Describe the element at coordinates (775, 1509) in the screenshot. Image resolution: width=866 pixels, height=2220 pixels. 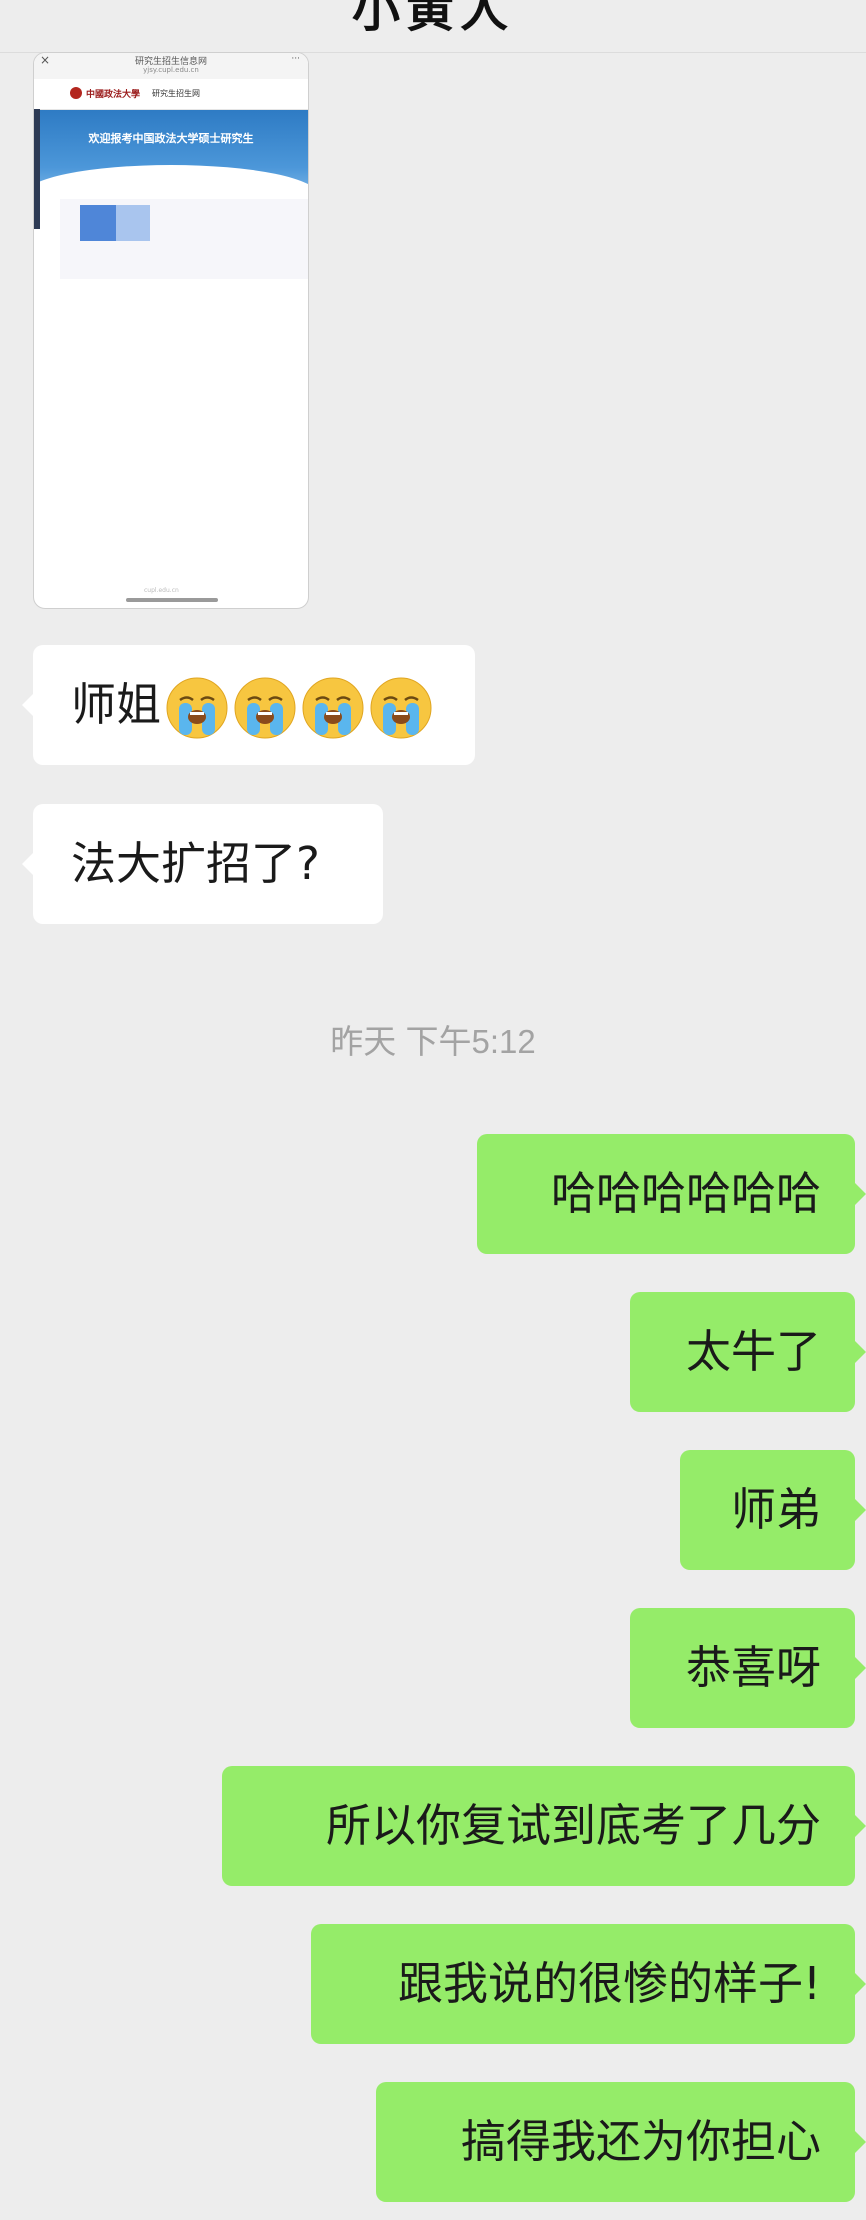
I see `message-text: 师弟` at that location.